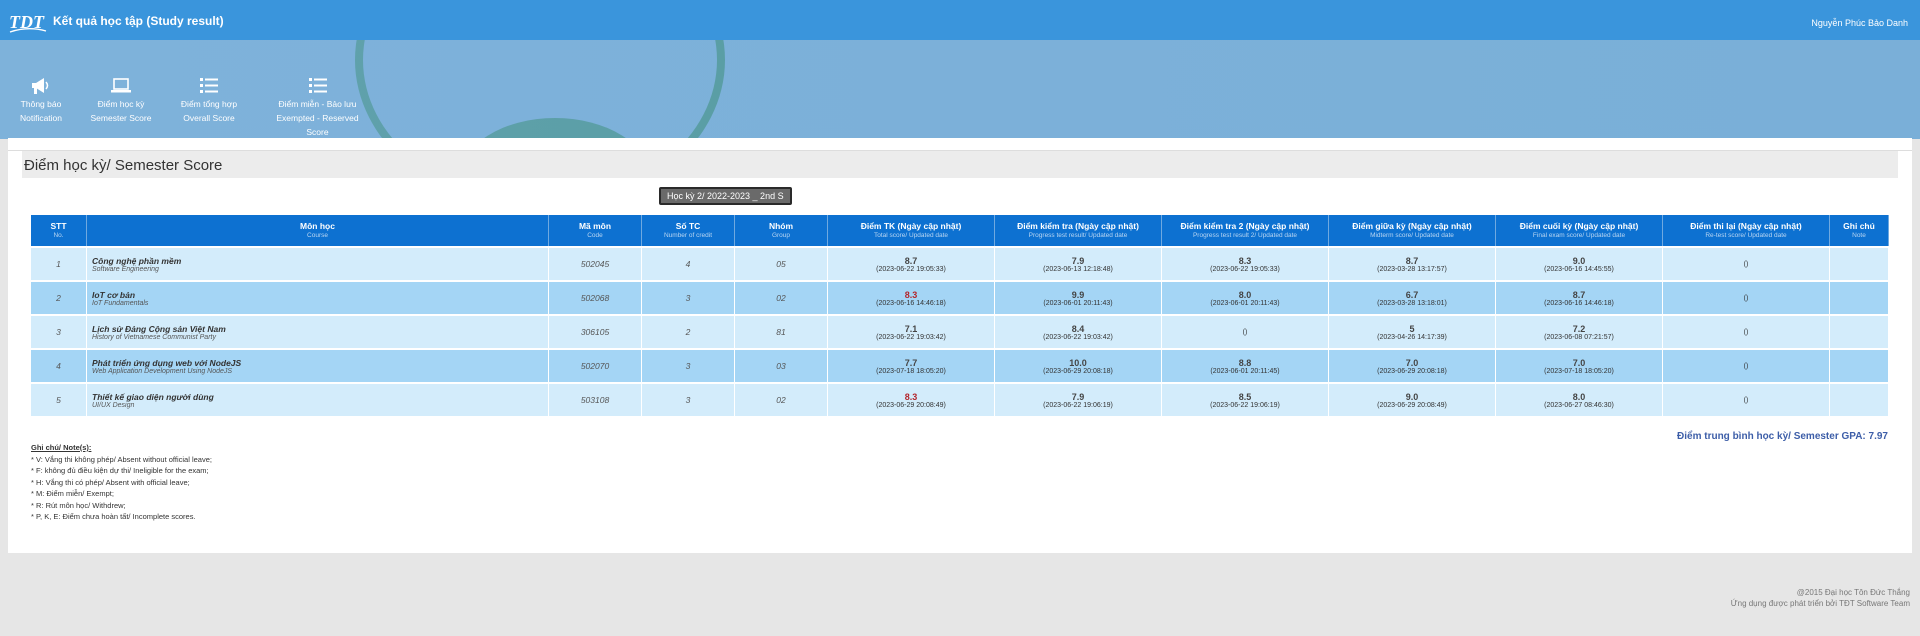  Describe the element at coordinates (1412, 269) in the screenshot. I see `score-date: (2023-03-28 13:17:57)` at that location.